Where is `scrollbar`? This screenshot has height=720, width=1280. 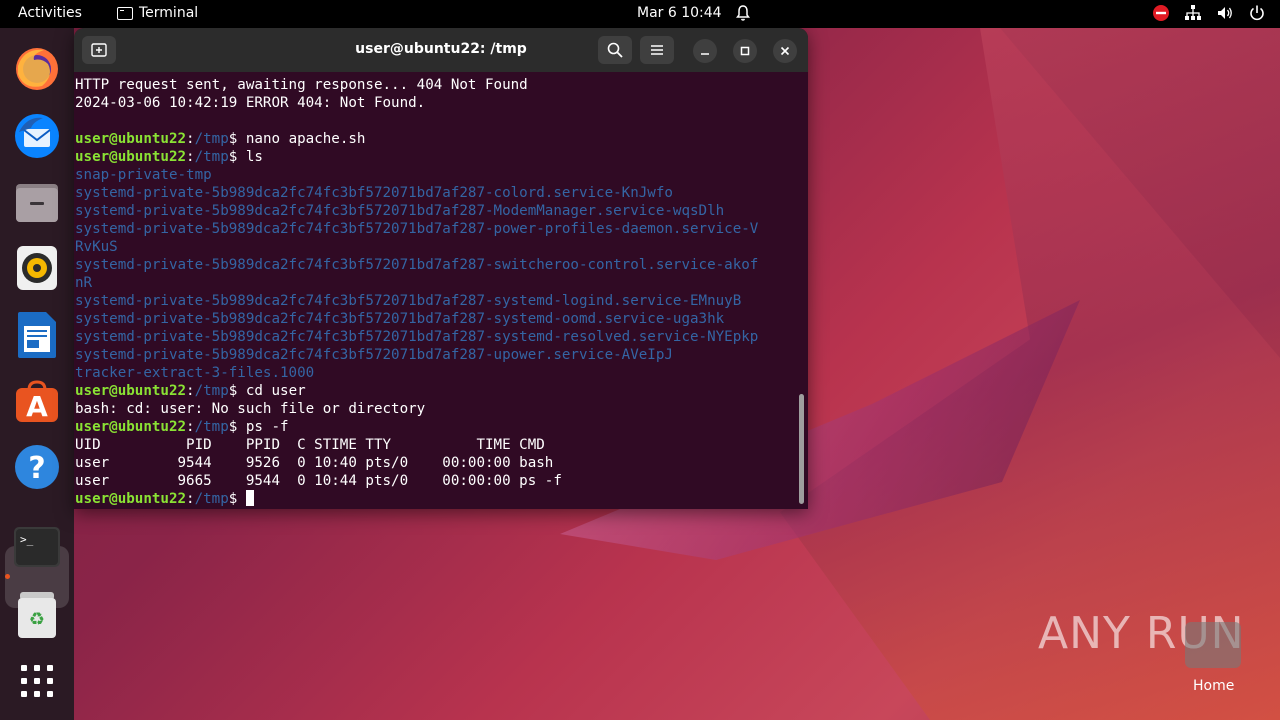 scrollbar is located at coordinates (801, 449).